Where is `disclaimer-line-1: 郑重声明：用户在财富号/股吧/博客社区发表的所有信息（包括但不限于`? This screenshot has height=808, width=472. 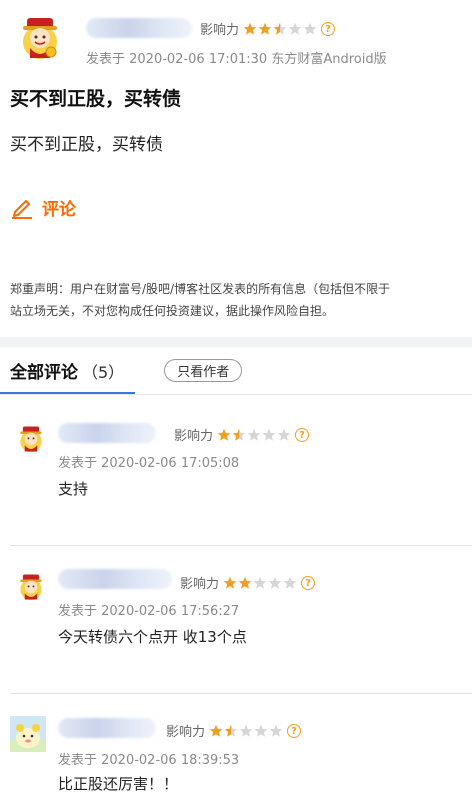 disclaimer-line-1: 郑重声明：用户在财富号/股吧/博客社区发表的所有信息（包括但不限于 is located at coordinates (200, 289).